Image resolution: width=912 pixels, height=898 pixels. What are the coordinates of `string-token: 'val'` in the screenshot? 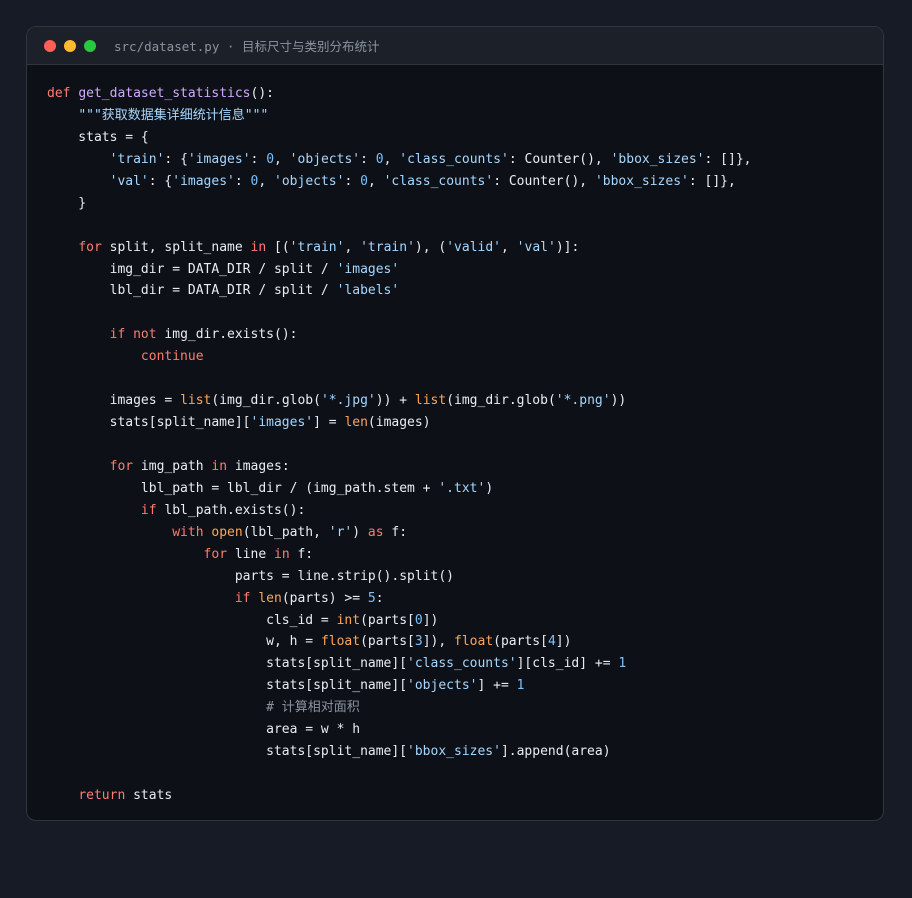 It's located at (129, 181).